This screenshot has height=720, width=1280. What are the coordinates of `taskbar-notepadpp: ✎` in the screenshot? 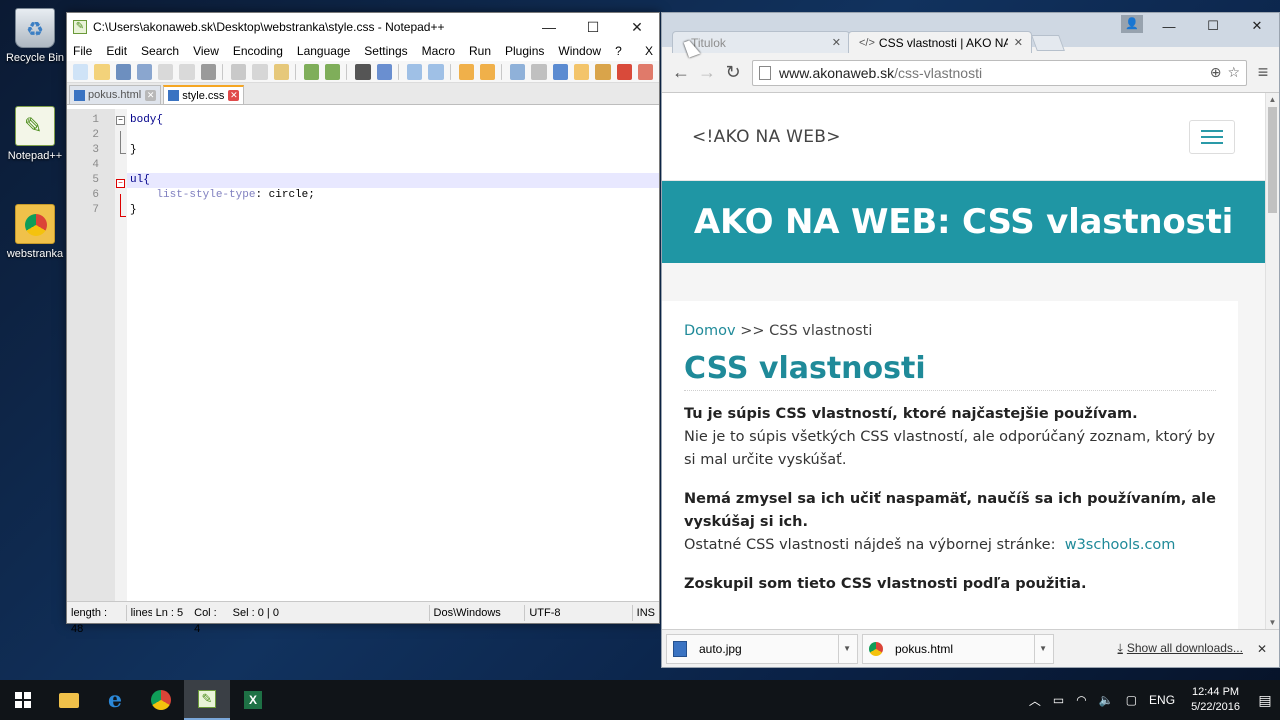 It's located at (207, 700).